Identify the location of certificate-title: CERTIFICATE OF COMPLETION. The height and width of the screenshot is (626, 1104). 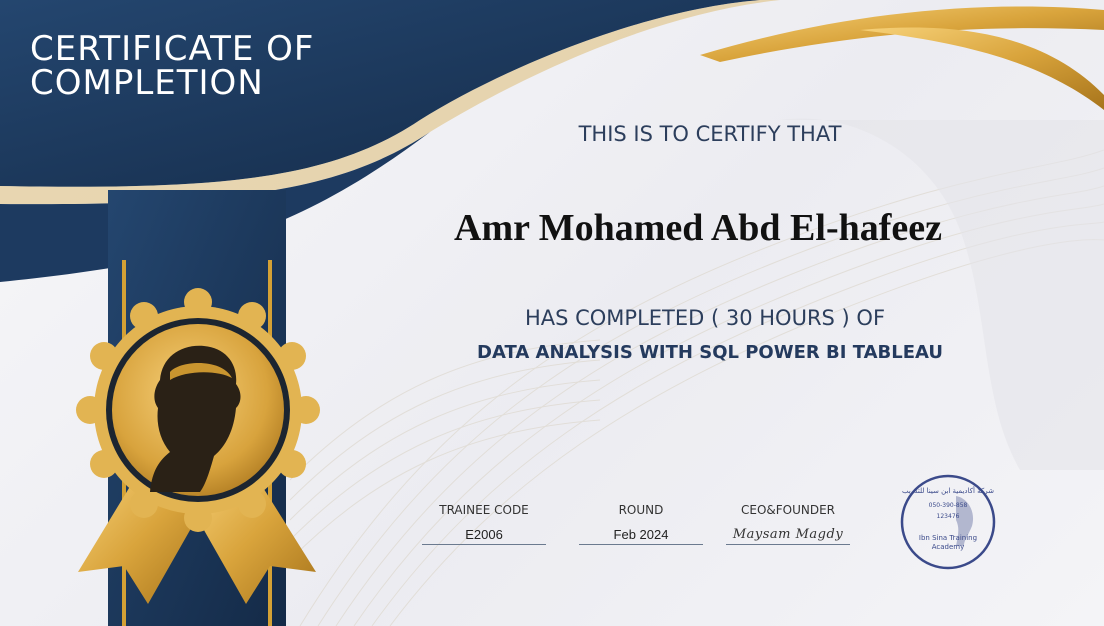
(172, 66).